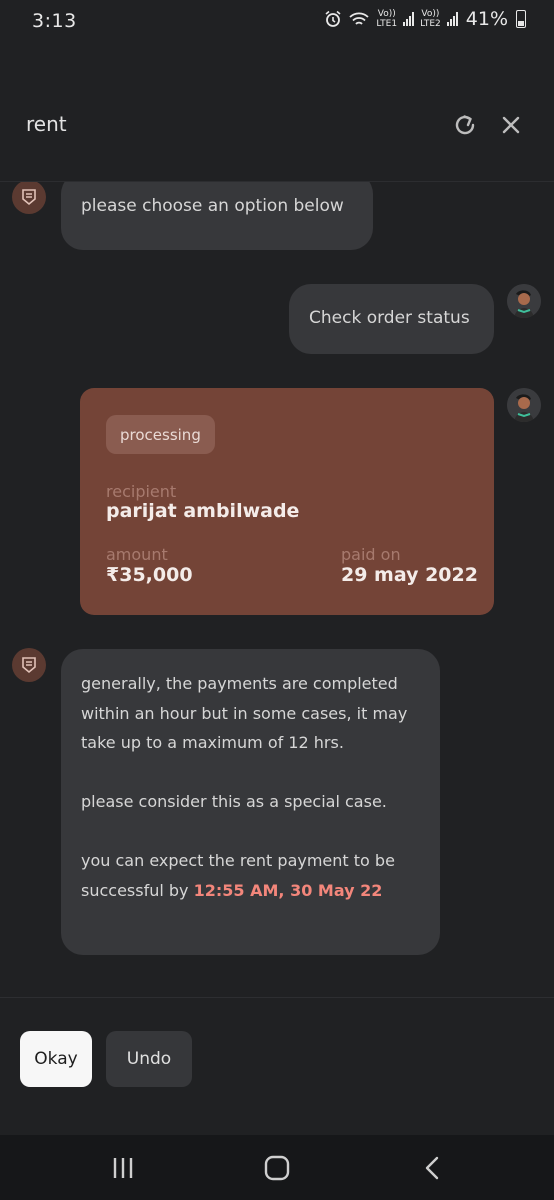  Describe the element at coordinates (212, 206) in the screenshot. I see `bot-message-text: please choose an option below` at that location.